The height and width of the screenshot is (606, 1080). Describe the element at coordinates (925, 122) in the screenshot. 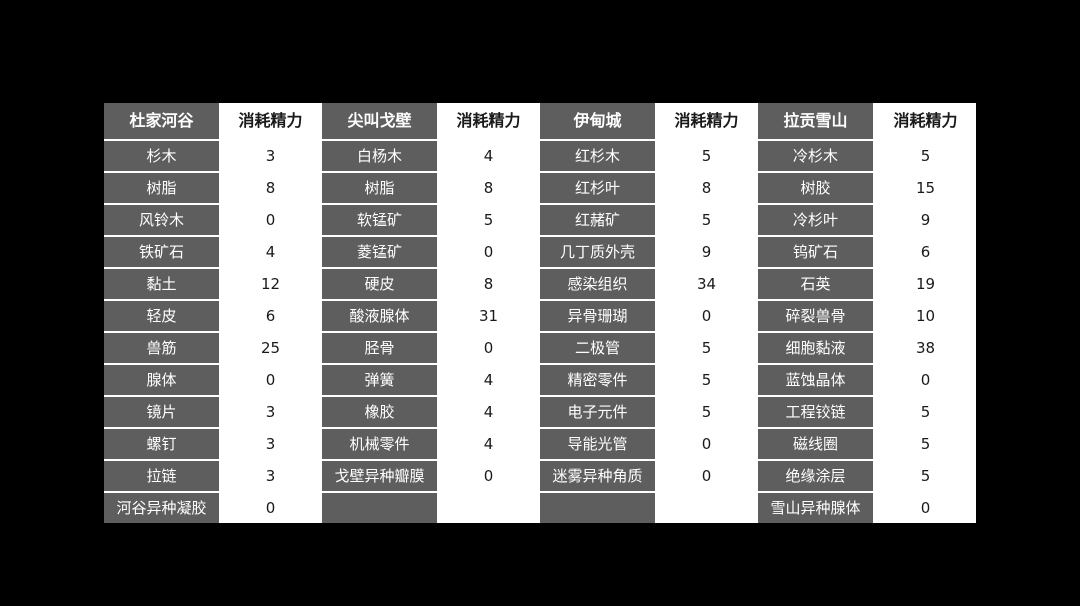

I see `header-energy-4: 消耗精力` at that location.